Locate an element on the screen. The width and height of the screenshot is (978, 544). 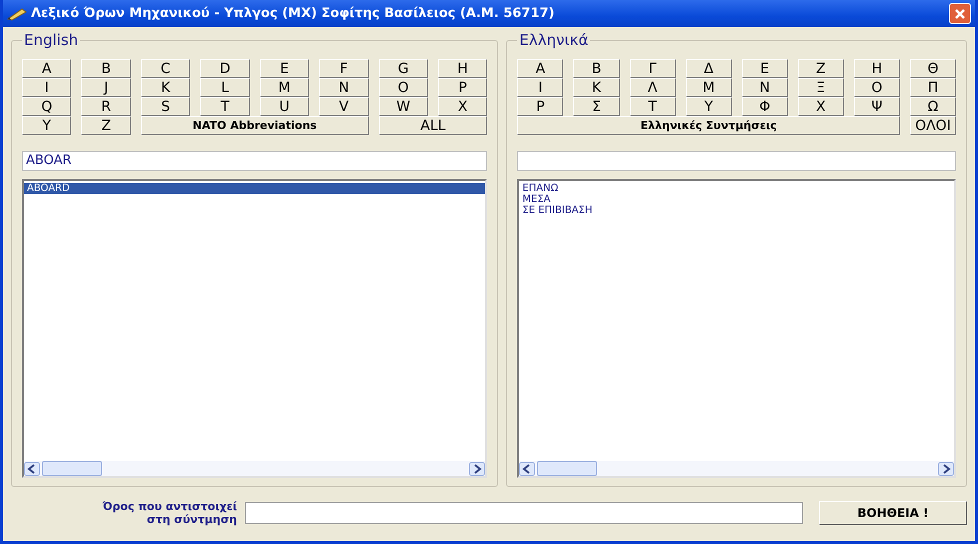
letter-button: Φ is located at coordinates (765, 106).